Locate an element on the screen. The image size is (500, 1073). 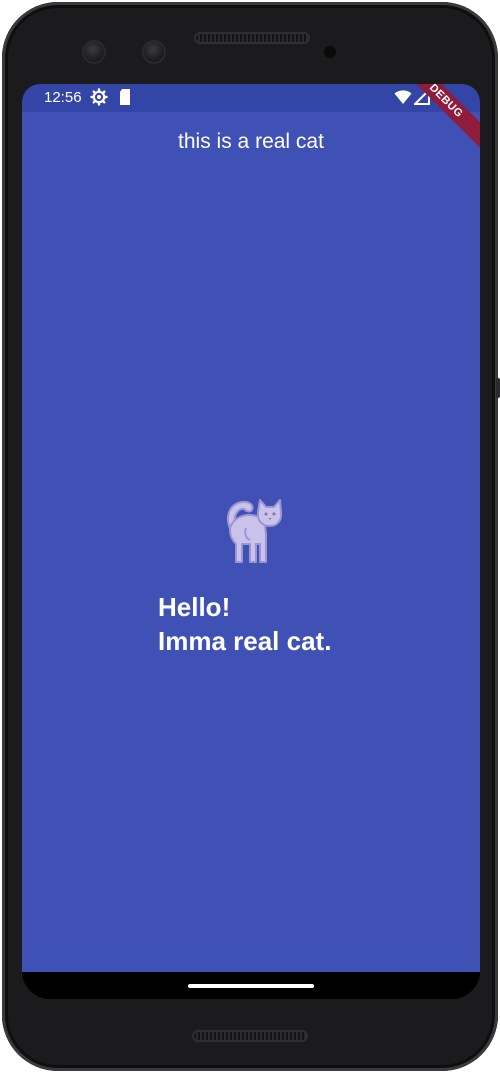
status-time: 12:56 is located at coordinates (63, 97).